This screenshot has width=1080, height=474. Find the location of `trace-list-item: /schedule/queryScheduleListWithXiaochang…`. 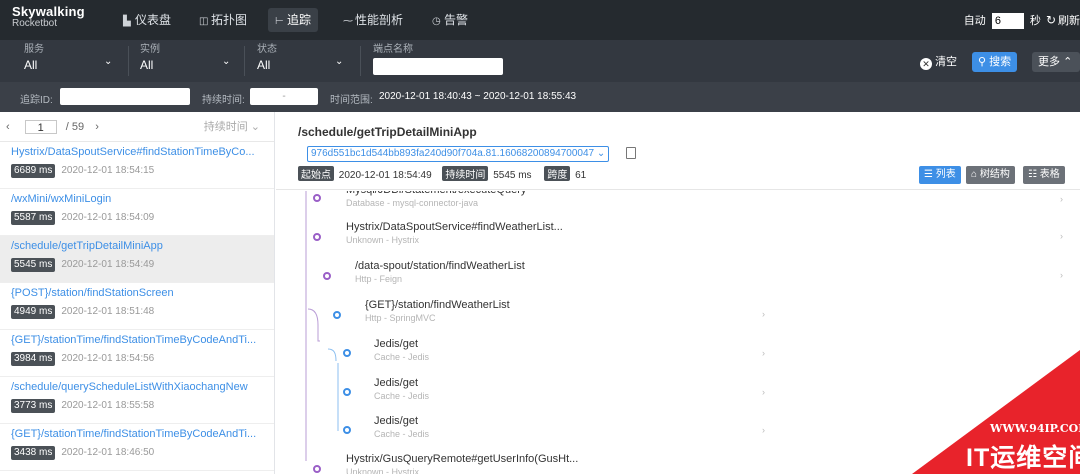

trace-list-item: /schedule/queryScheduleListWithXiaochang… is located at coordinates (137, 400).